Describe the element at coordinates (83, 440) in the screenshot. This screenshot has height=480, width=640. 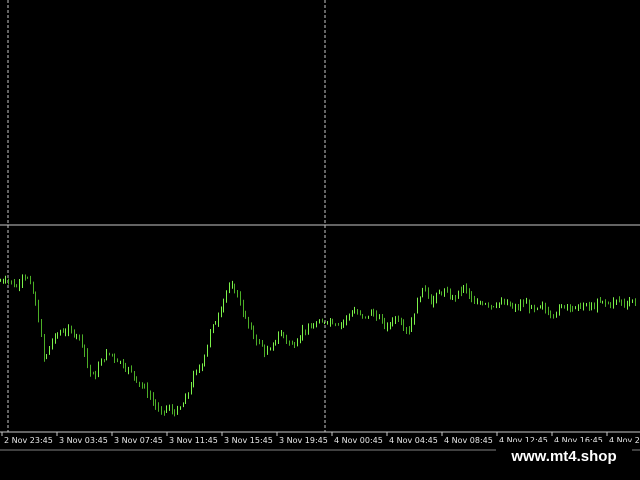
I see `time-tick-label: 3 Nov 03:45` at that location.